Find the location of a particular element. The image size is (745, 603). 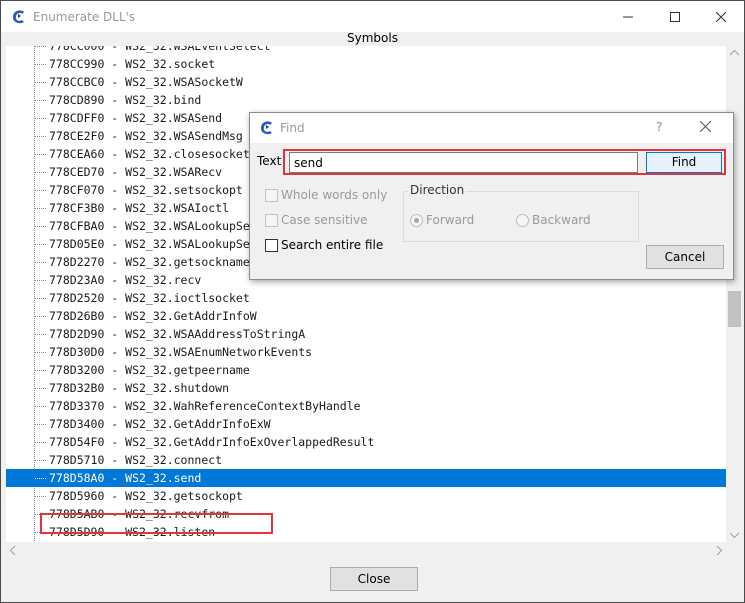

find-button: Find is located at coordinates (684, 162).